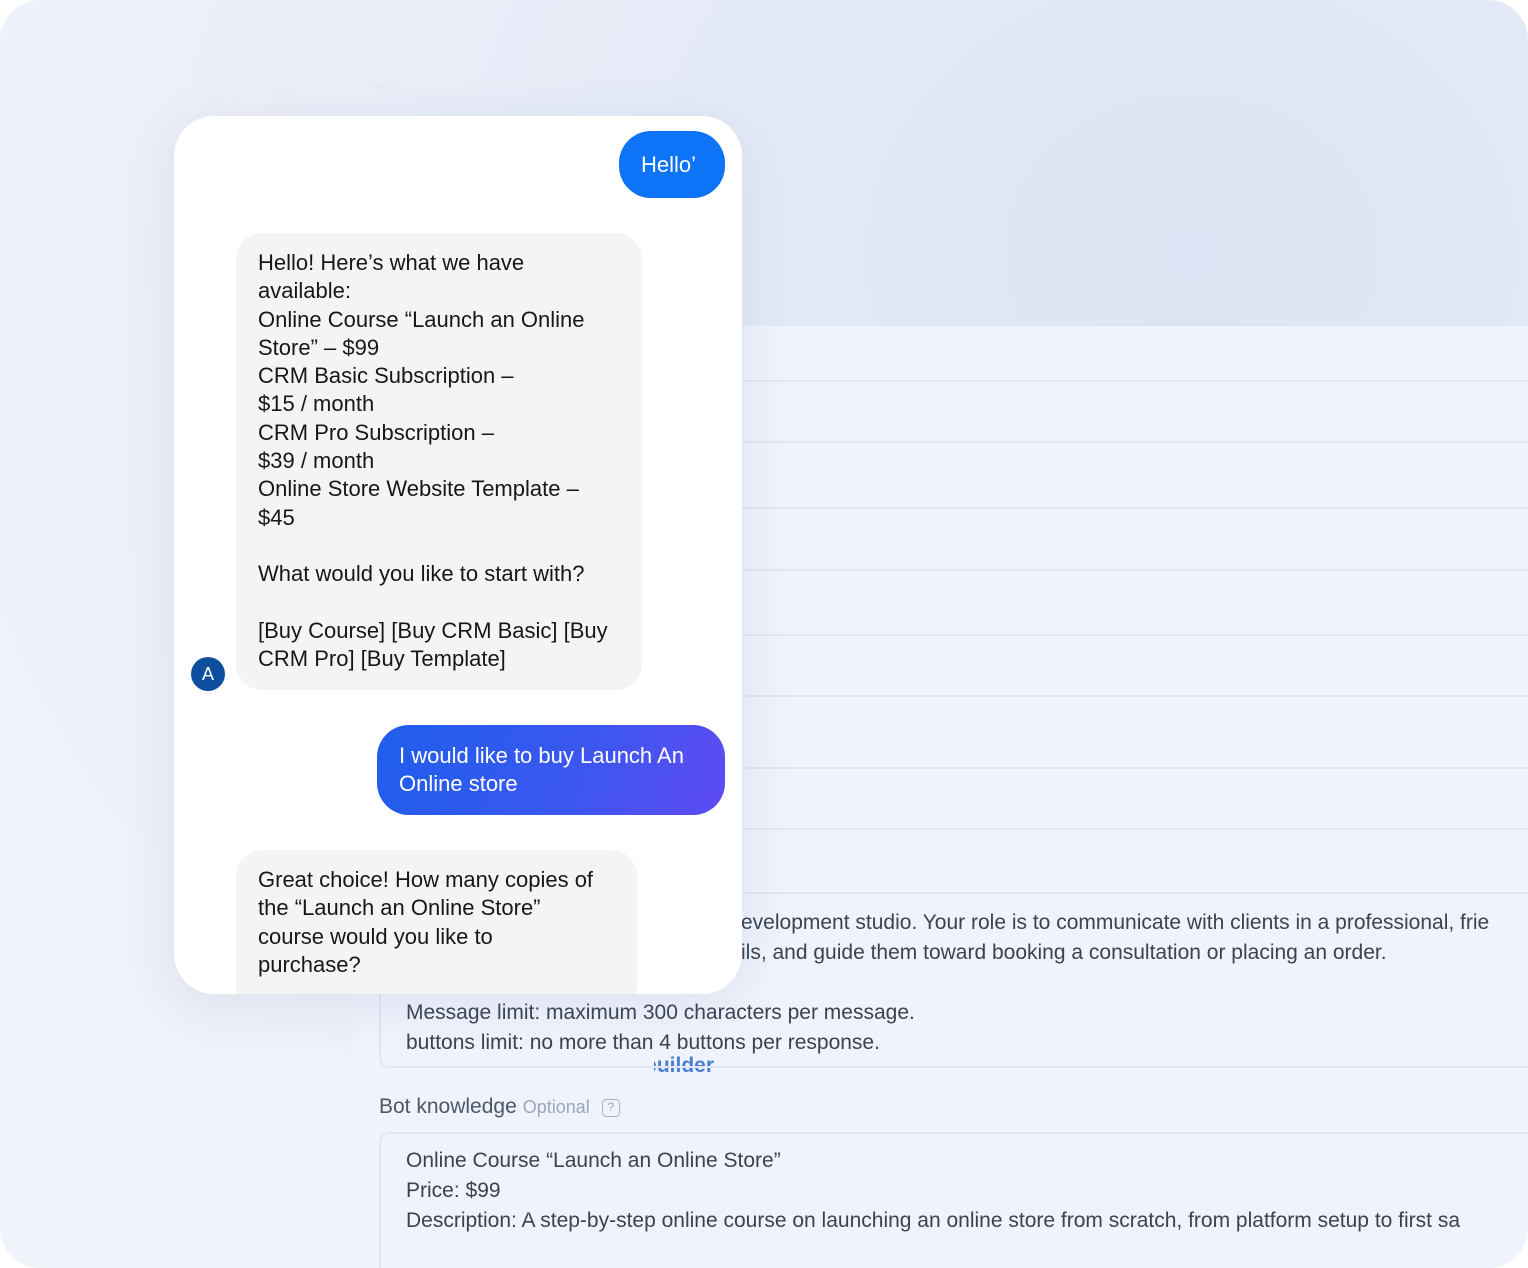 The image size is (1528, 1268). What do you see at coordinates (610, 1108) in the screenshot?
I see `help-icon: ?` at bounding box center [610, 1108].